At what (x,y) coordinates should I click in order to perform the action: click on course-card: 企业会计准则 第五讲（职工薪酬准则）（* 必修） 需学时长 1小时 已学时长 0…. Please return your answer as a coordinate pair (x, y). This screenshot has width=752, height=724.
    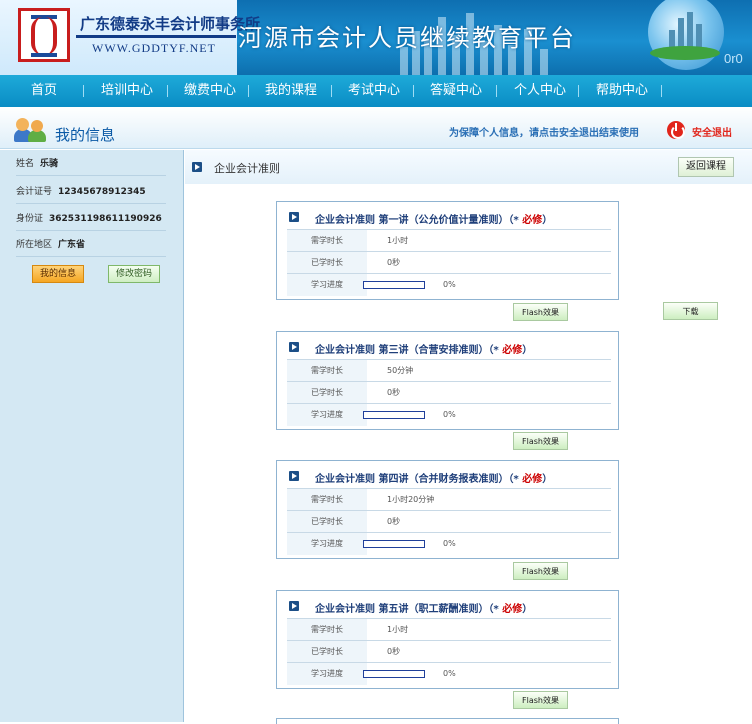
    Looking at the image, I should click on (447, 639).